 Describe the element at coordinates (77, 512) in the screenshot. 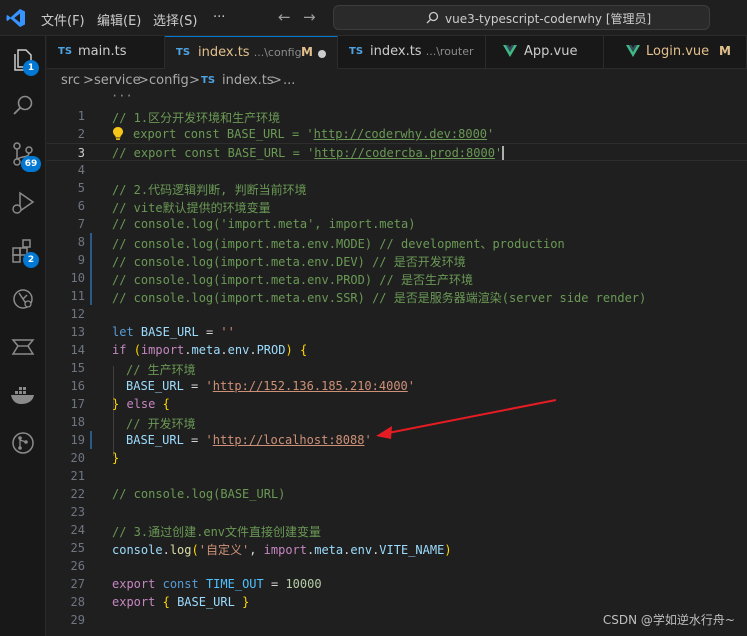

I see `code-line-23: 23` at that location.